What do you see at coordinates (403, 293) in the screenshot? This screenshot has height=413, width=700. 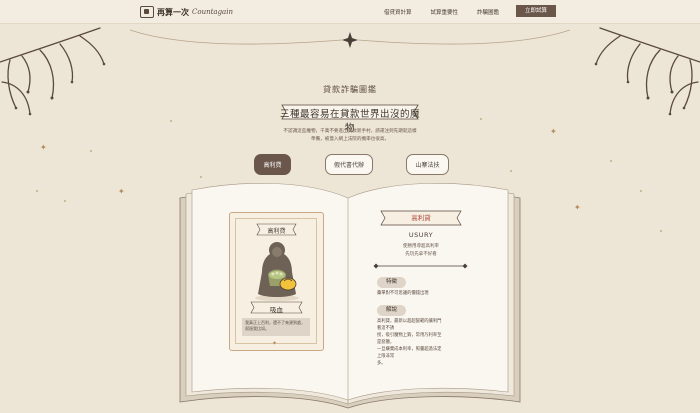 I see `feature-text: 藥單對不可思議的價錢出現` at bounding box center [403, 293].